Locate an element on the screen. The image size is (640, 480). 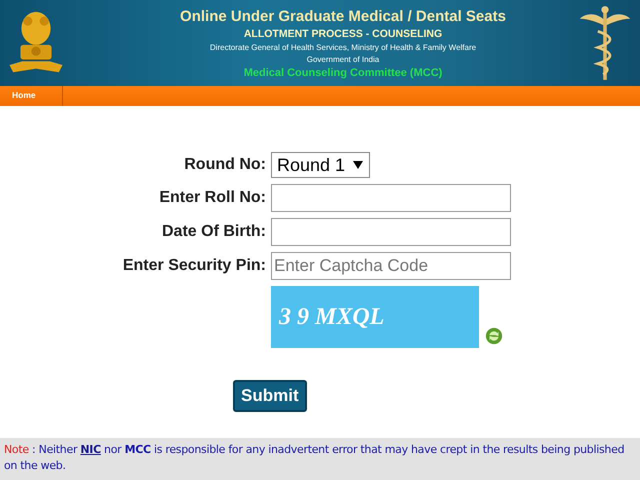
disclaimer-note: Note : Neither NIC nor MCC is responsible for any inadvertent error that may have crept in the results being published on the web. is located at coordinates (315, 458).